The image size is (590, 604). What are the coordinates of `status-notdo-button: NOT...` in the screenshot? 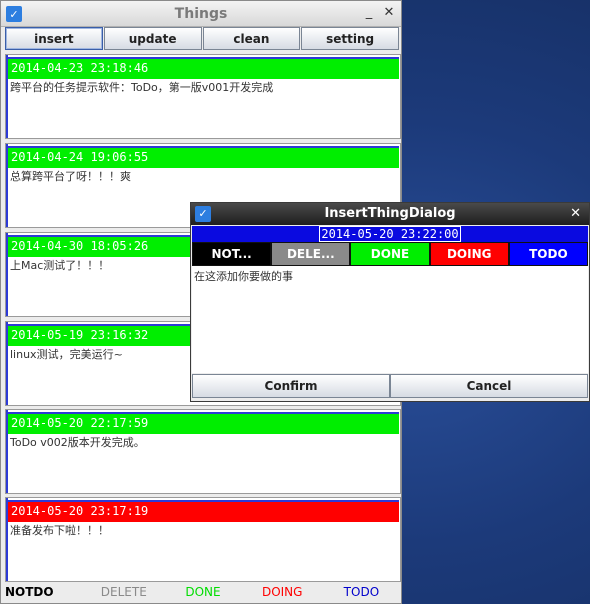 It's located at (232, 254).